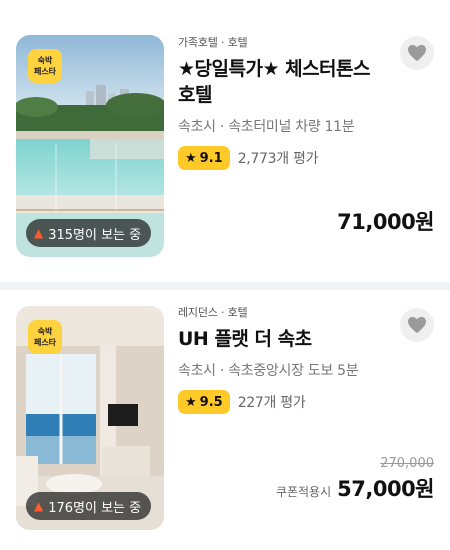 Image resolution: width=450 pixels, height=550 pixels. Describe the element at coordinates (90, 418) in the screenshot. I see `listing-photo: 숙박 페스타 ▲ 176명이 보는 중` at that location.